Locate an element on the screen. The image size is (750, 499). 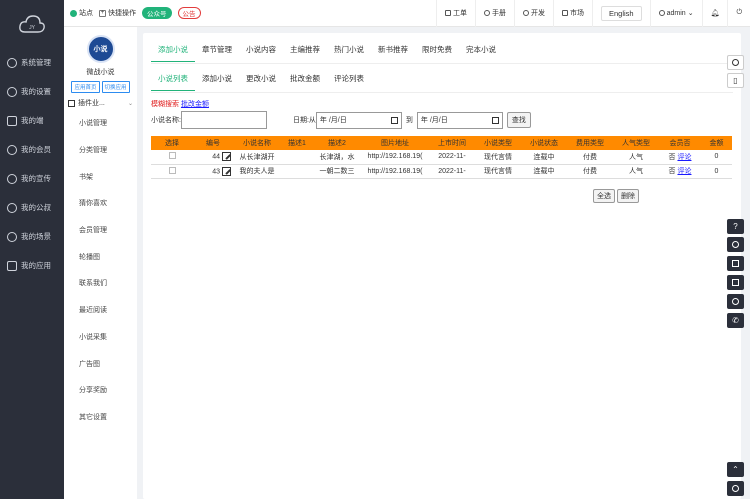
delete-button: 删除 is located at coordinates (628, 196).